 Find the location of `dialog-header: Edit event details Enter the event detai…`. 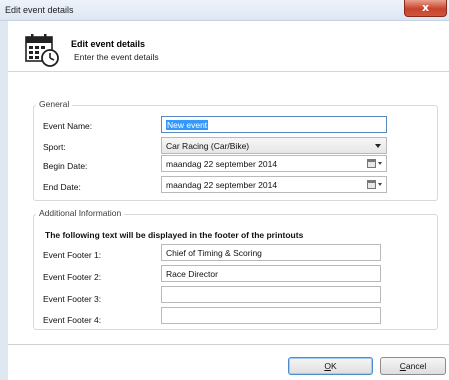

dialog-header: Edit event details Enter the event detai… is located at coordinates (228, 47).